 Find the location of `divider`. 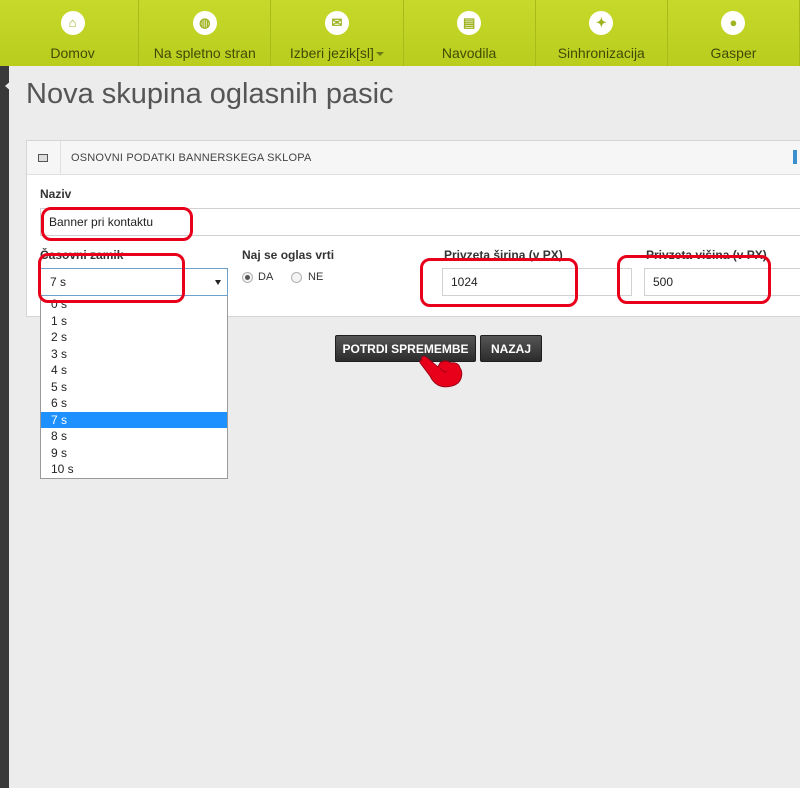

divider is located at coordinates (60, 157).